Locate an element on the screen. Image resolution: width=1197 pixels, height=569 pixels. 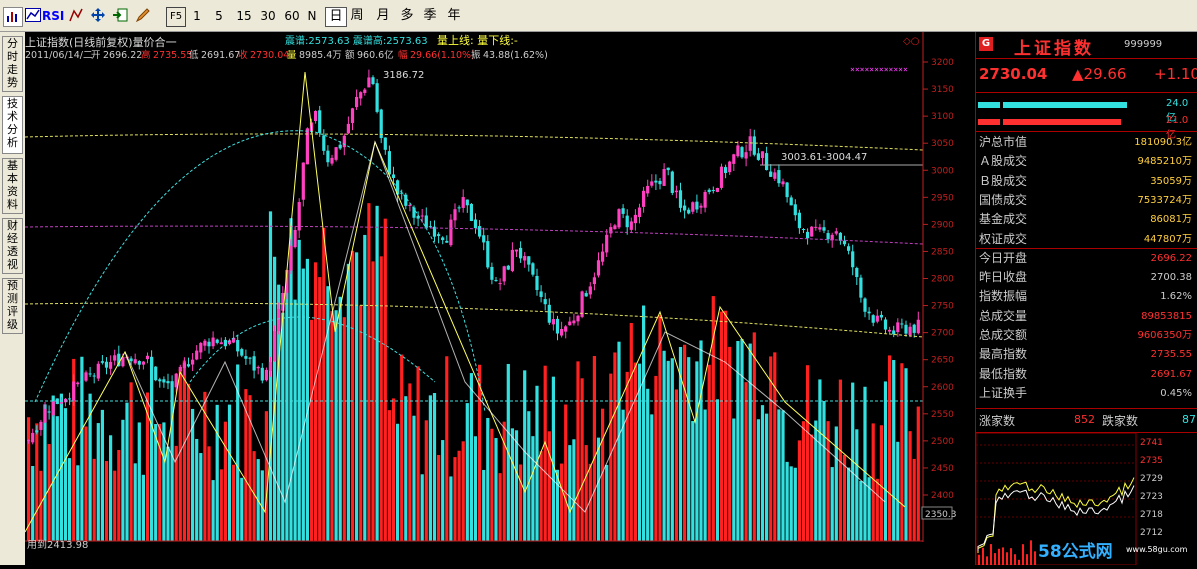
chart-title: 上证指数(日线前复权)量价合一 is located at coordinates (101, 42).